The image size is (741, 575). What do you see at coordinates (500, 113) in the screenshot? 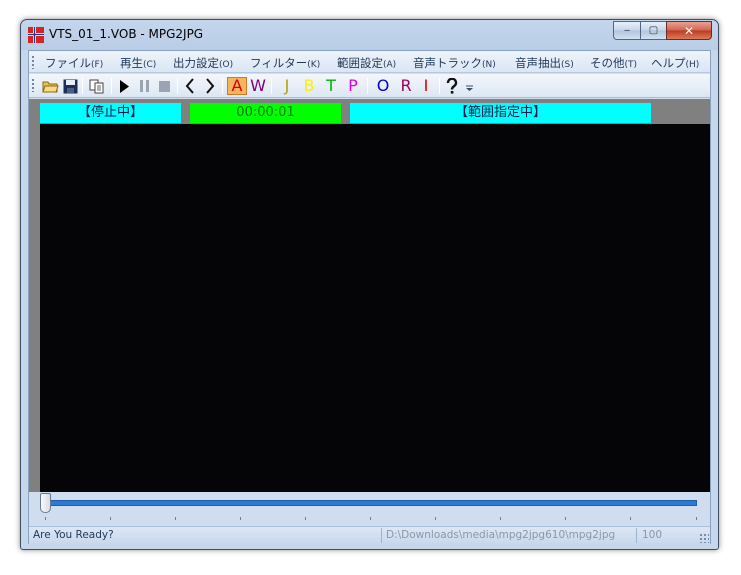
I see `range-mode-label: 【範囲指定中】` at bounding box center [500, 113].